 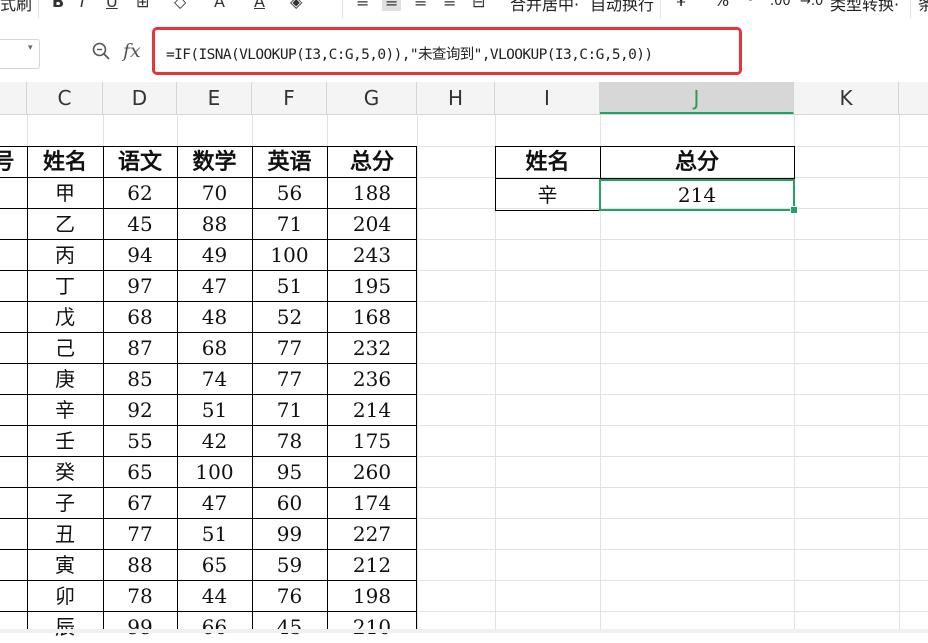 What do you see at coordinates (16, 7) in the screenshot?
I see `format-painter-label: 式刷` at bounding box center [16, 7].